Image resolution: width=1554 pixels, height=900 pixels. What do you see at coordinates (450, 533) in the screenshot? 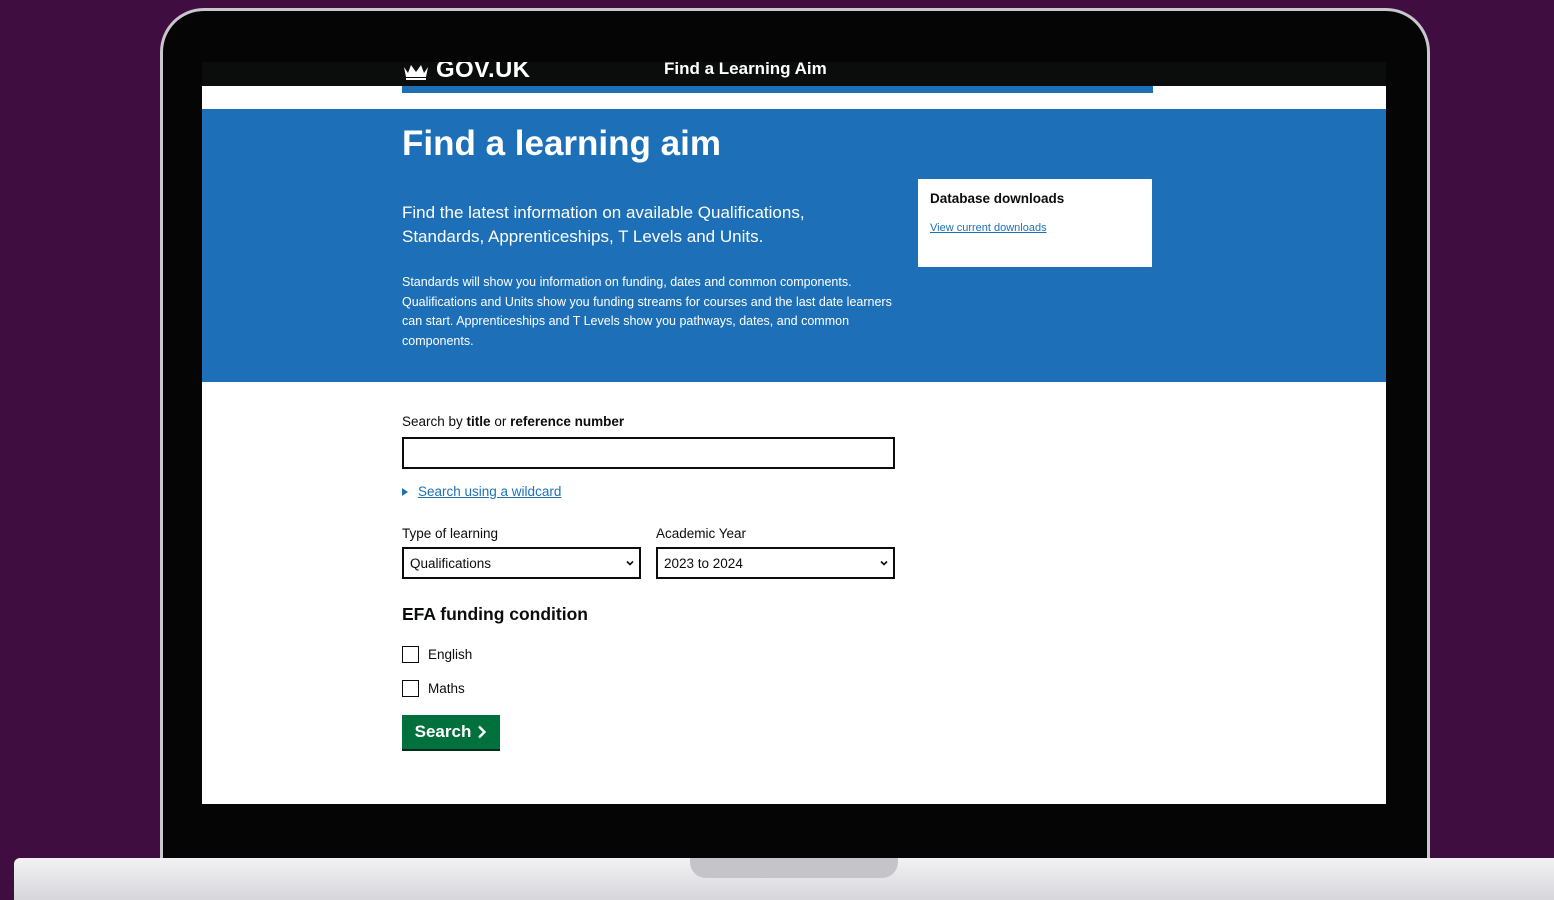
I see `type-of-learning-label: Type of learning` at bounding box center [450, 533].